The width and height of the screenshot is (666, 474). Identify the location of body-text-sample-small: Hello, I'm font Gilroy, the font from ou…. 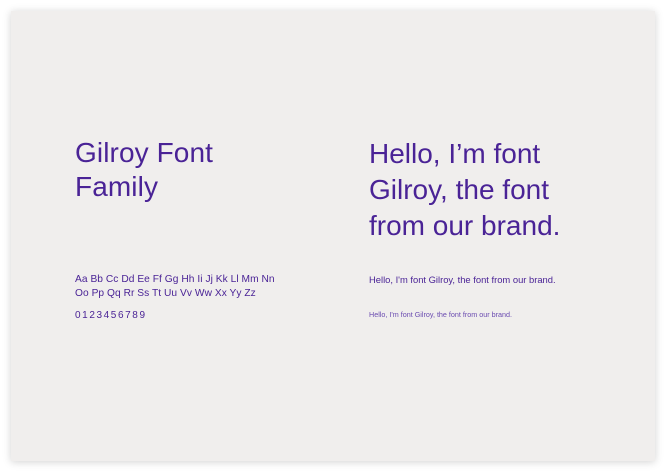
(441, 314).